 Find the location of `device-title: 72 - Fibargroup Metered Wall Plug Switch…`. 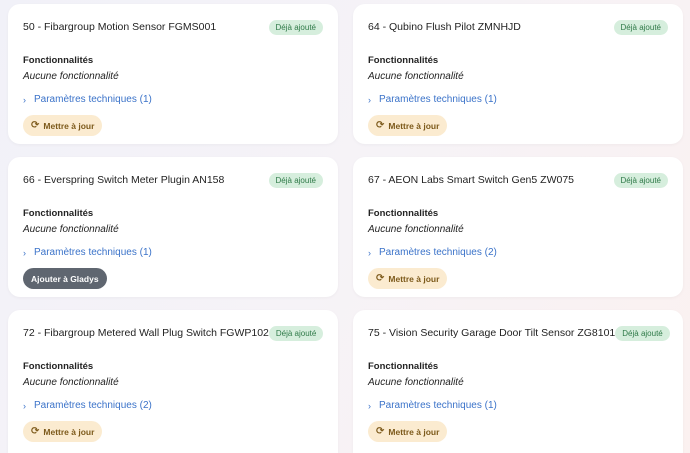

device-title: 72 - Fibargroup Metered Wall Plug Switch… is located at coordinates (146, 333).